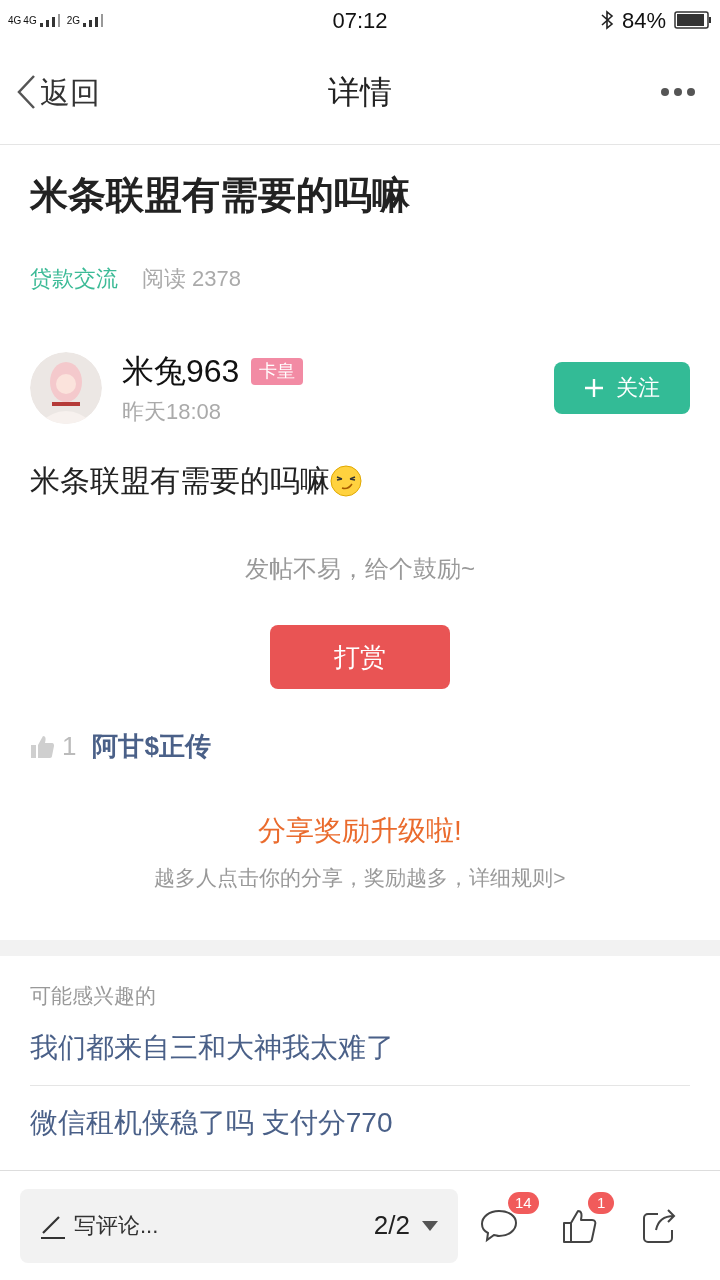 This screenshot has height=1280, width=720. I want to click on encourage-text: 发帖不易，给个鼓励~, so click(360, 569).